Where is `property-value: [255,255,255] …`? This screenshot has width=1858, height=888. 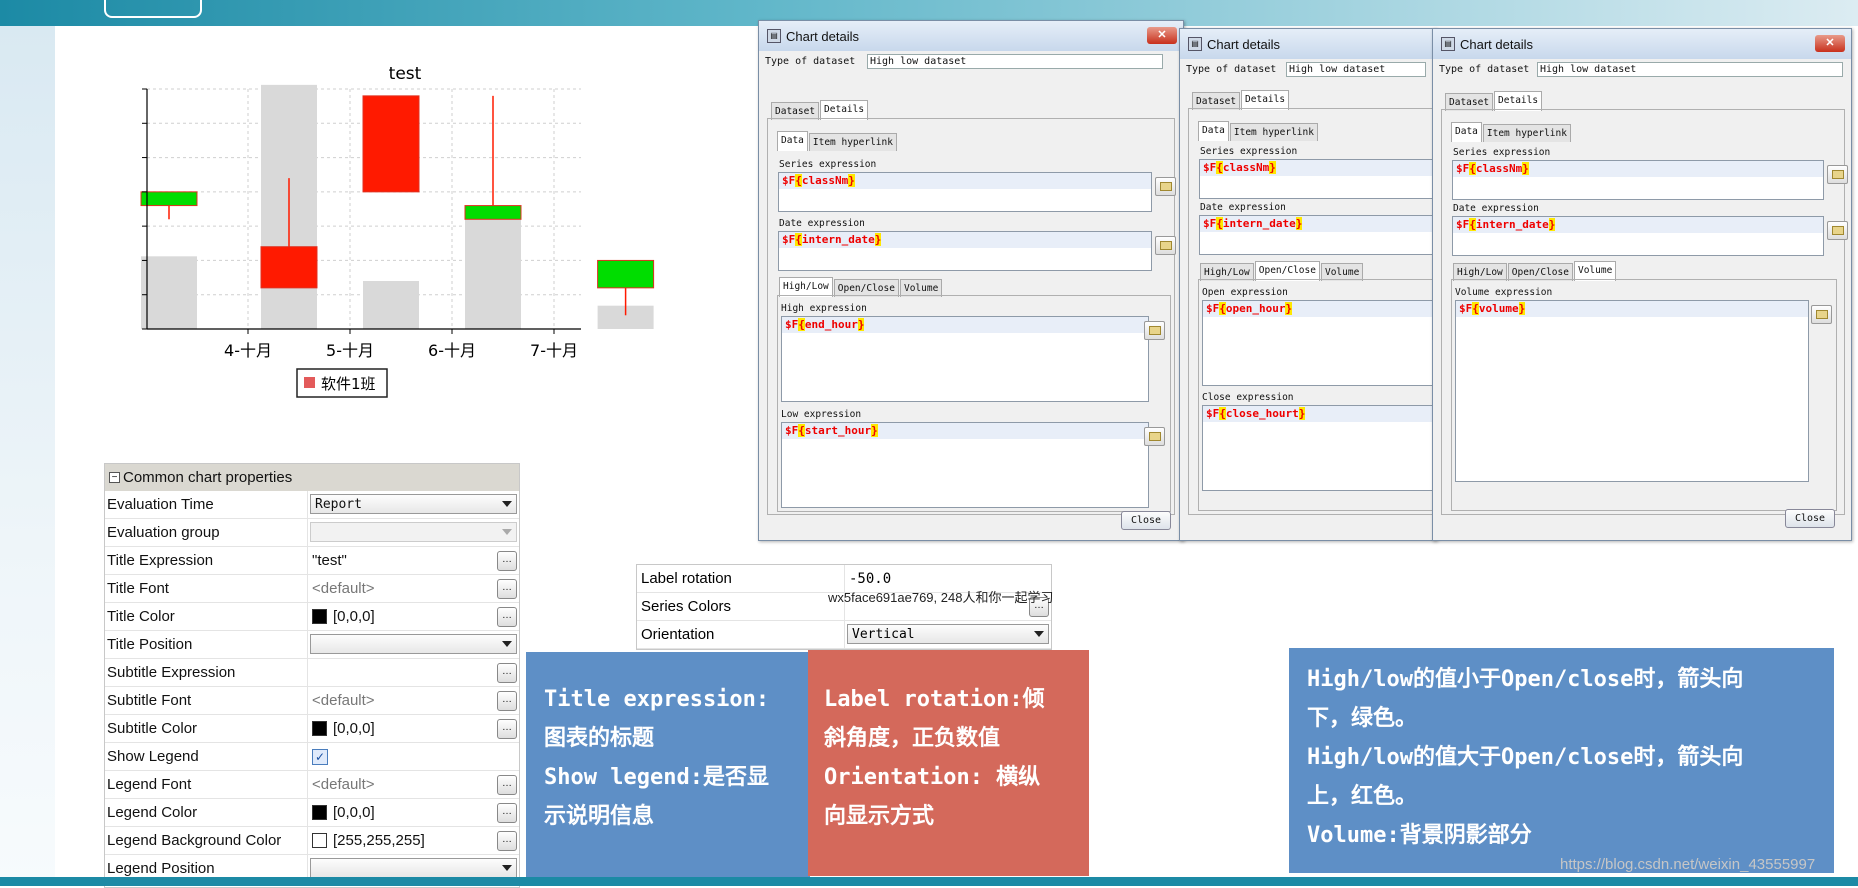
property-value: [255,255,255] … is located at coordinates (413, 840).